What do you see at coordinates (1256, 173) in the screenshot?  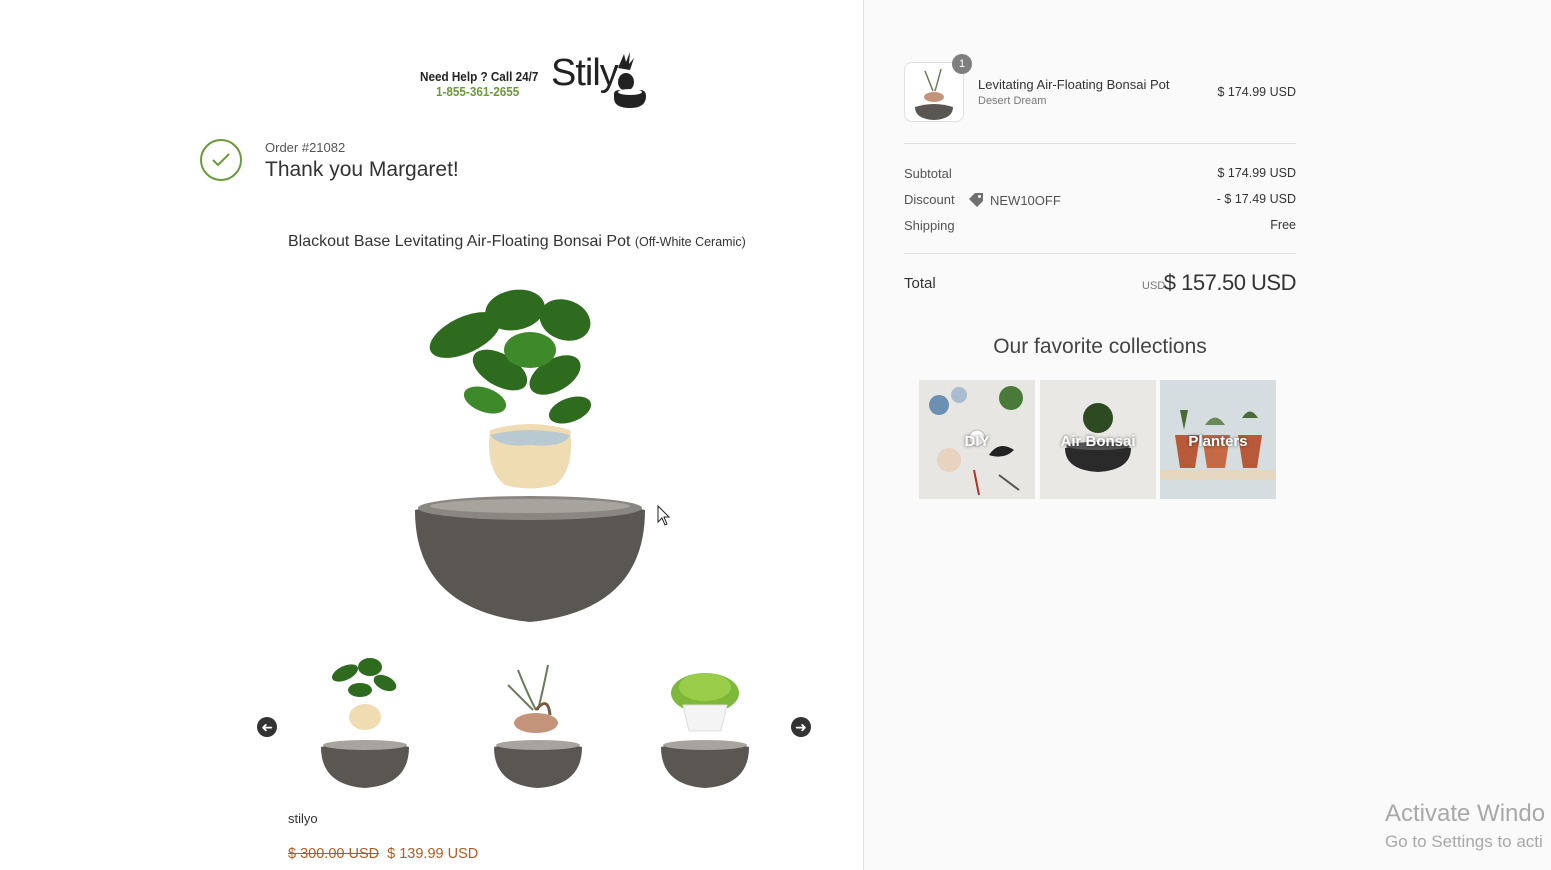 I see `subtotal-value: $ 174.99 USD` at bounding box center [1256, 173].